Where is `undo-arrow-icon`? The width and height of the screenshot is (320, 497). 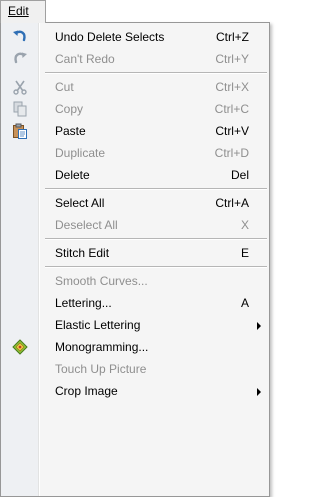 undo-arrow-icon is located at coordinates (20, 37).